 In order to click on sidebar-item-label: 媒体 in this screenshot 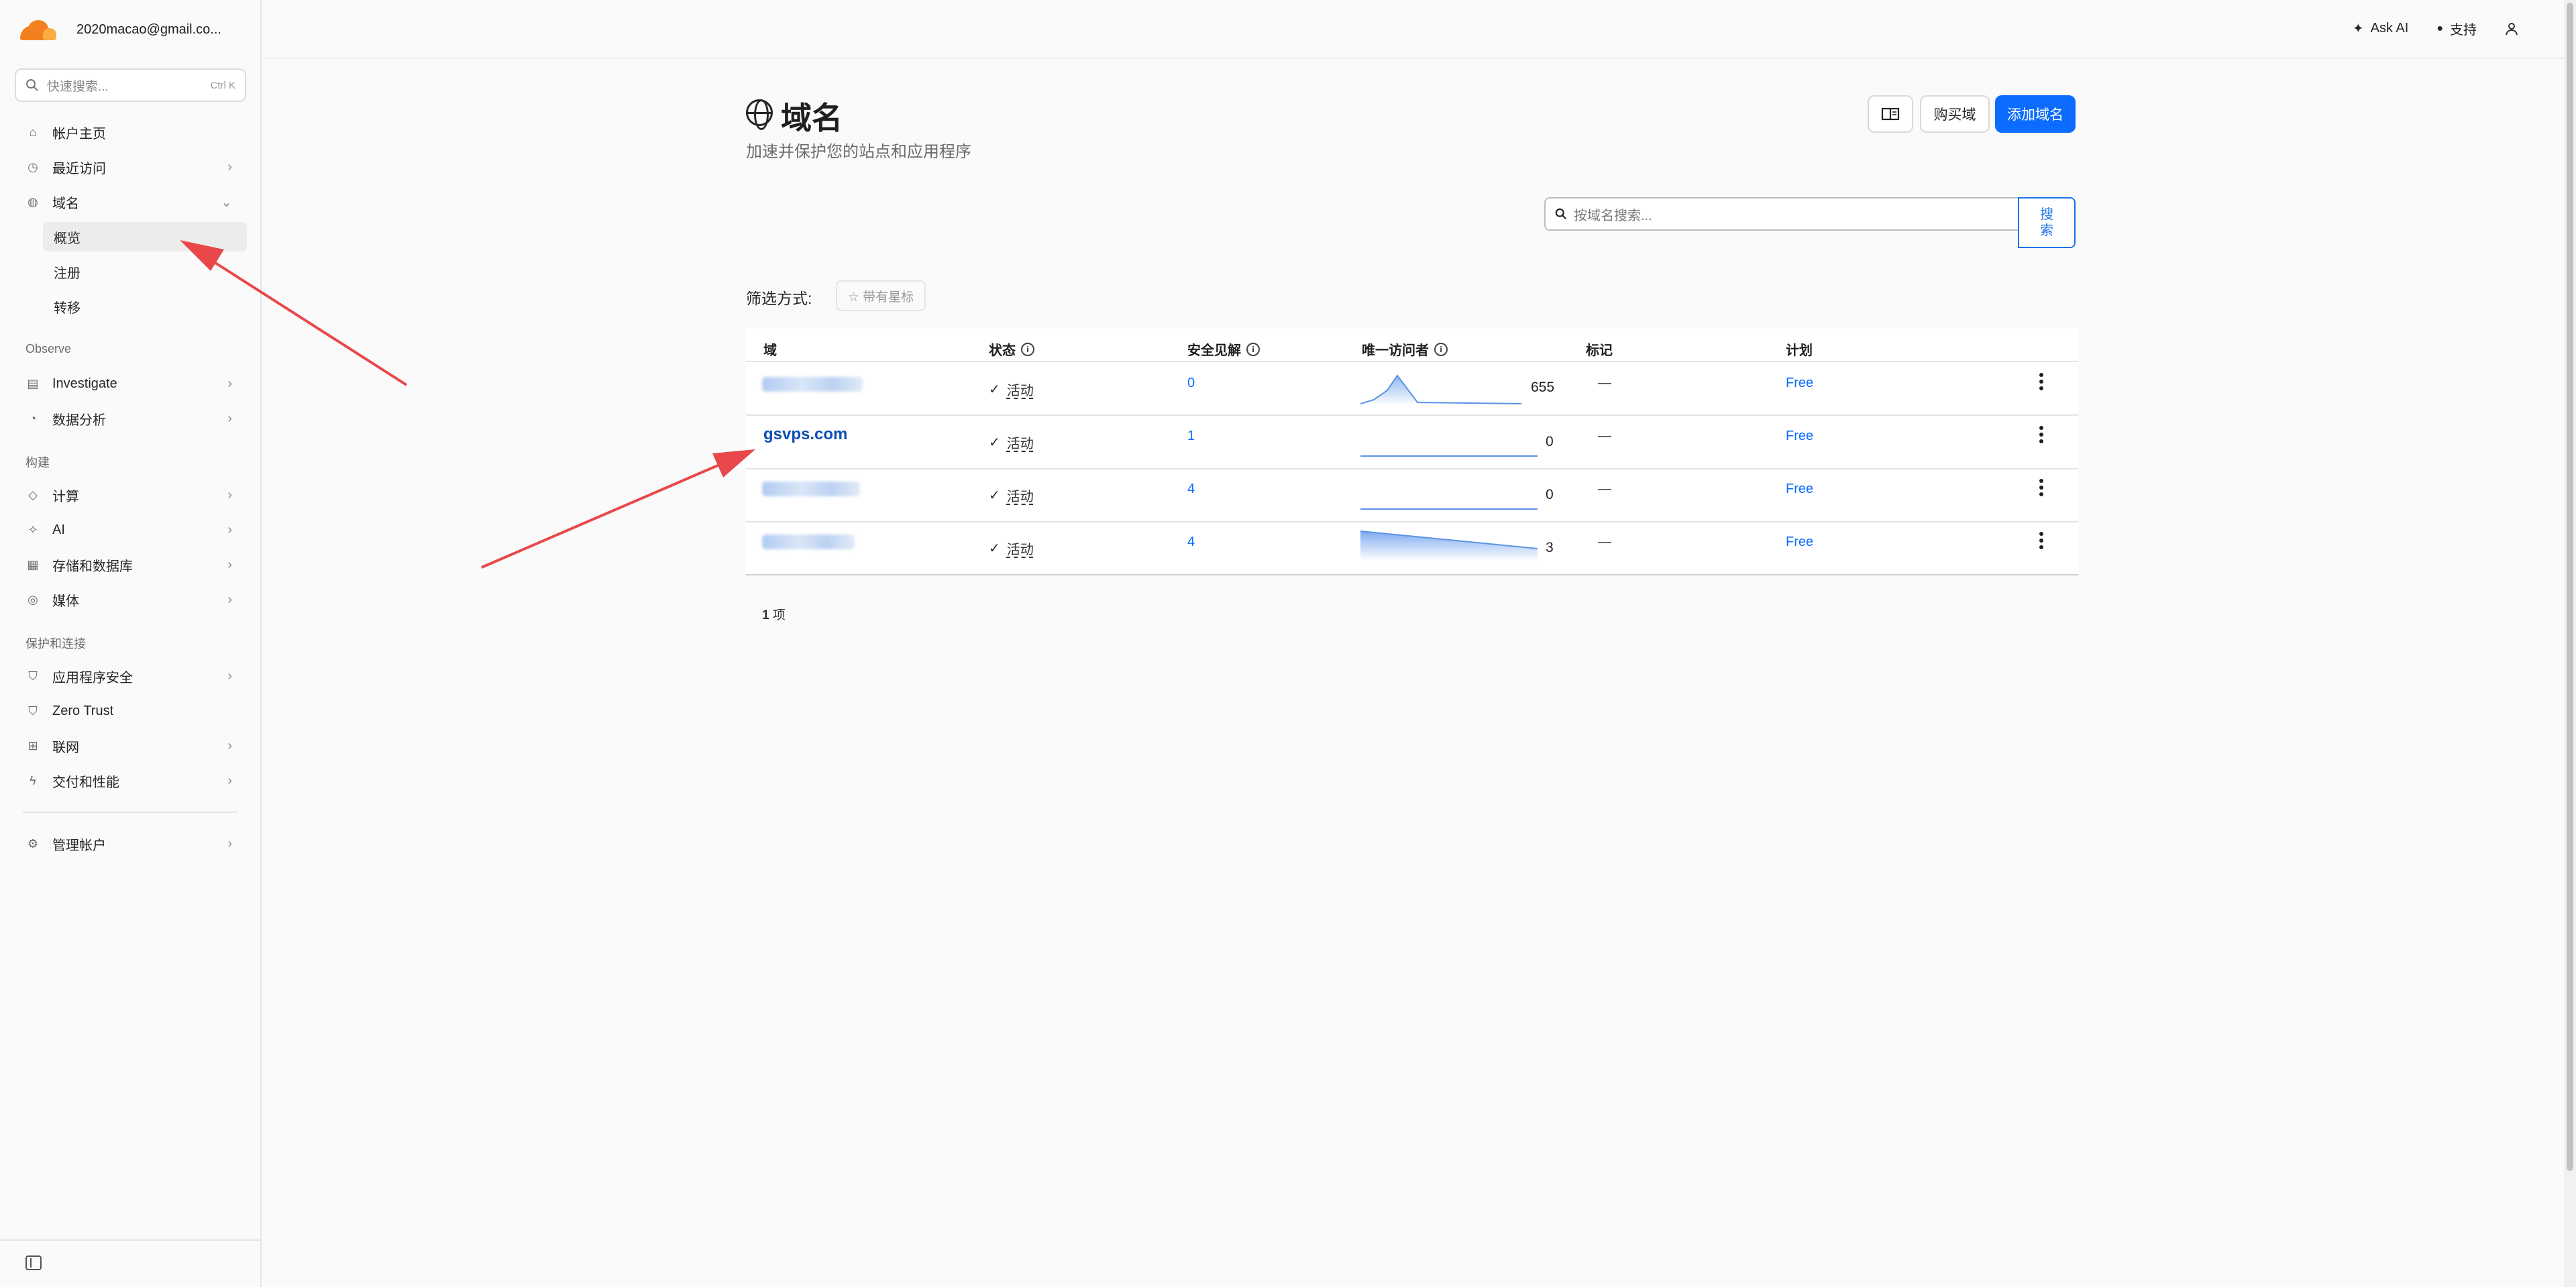, I will do `click(65, 601)`.